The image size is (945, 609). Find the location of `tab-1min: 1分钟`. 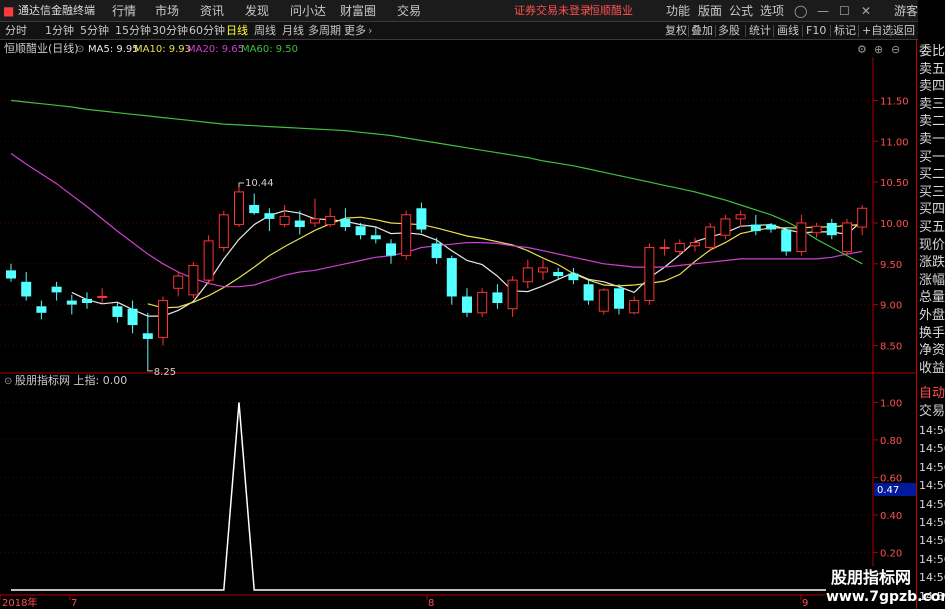

tab-1min: 1分钟 is located at coordinates (59, 31).